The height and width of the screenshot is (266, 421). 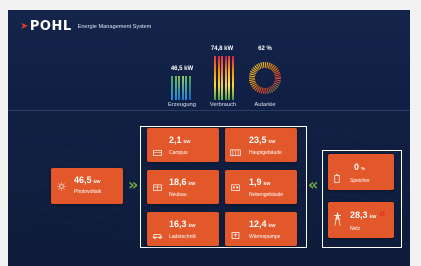 I want to click on flow-right-chevron-icon: », so click(x=133, y=184).